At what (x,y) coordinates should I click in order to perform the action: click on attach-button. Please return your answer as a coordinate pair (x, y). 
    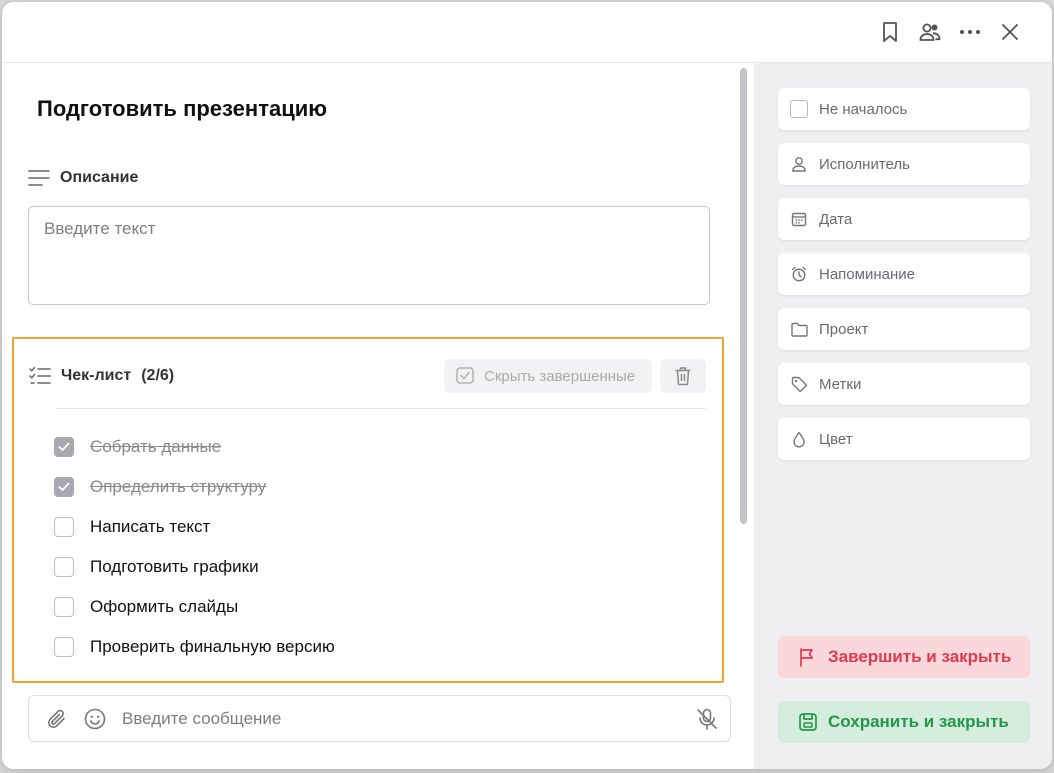
    Looking at the image, I should click on (57, 719).